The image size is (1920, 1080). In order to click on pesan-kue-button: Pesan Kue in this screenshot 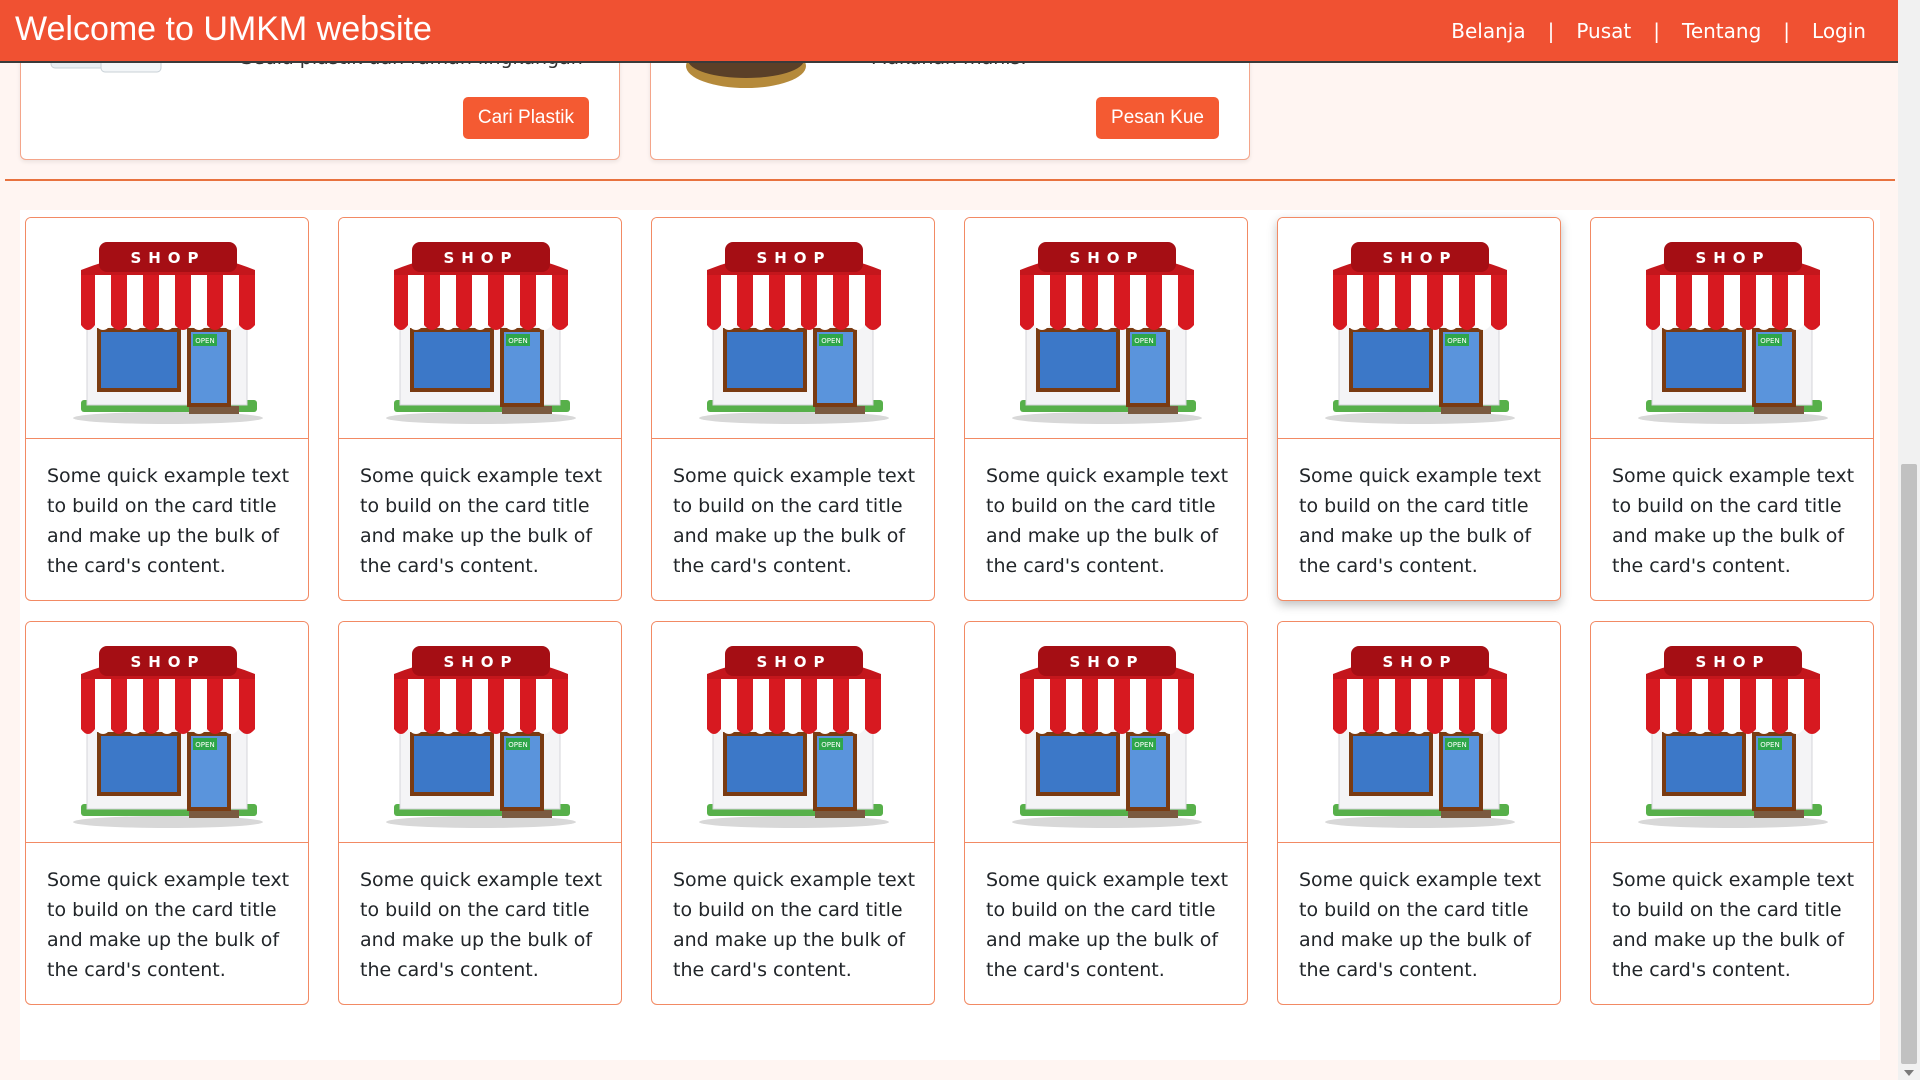, I will do `click(1157, 118)`.